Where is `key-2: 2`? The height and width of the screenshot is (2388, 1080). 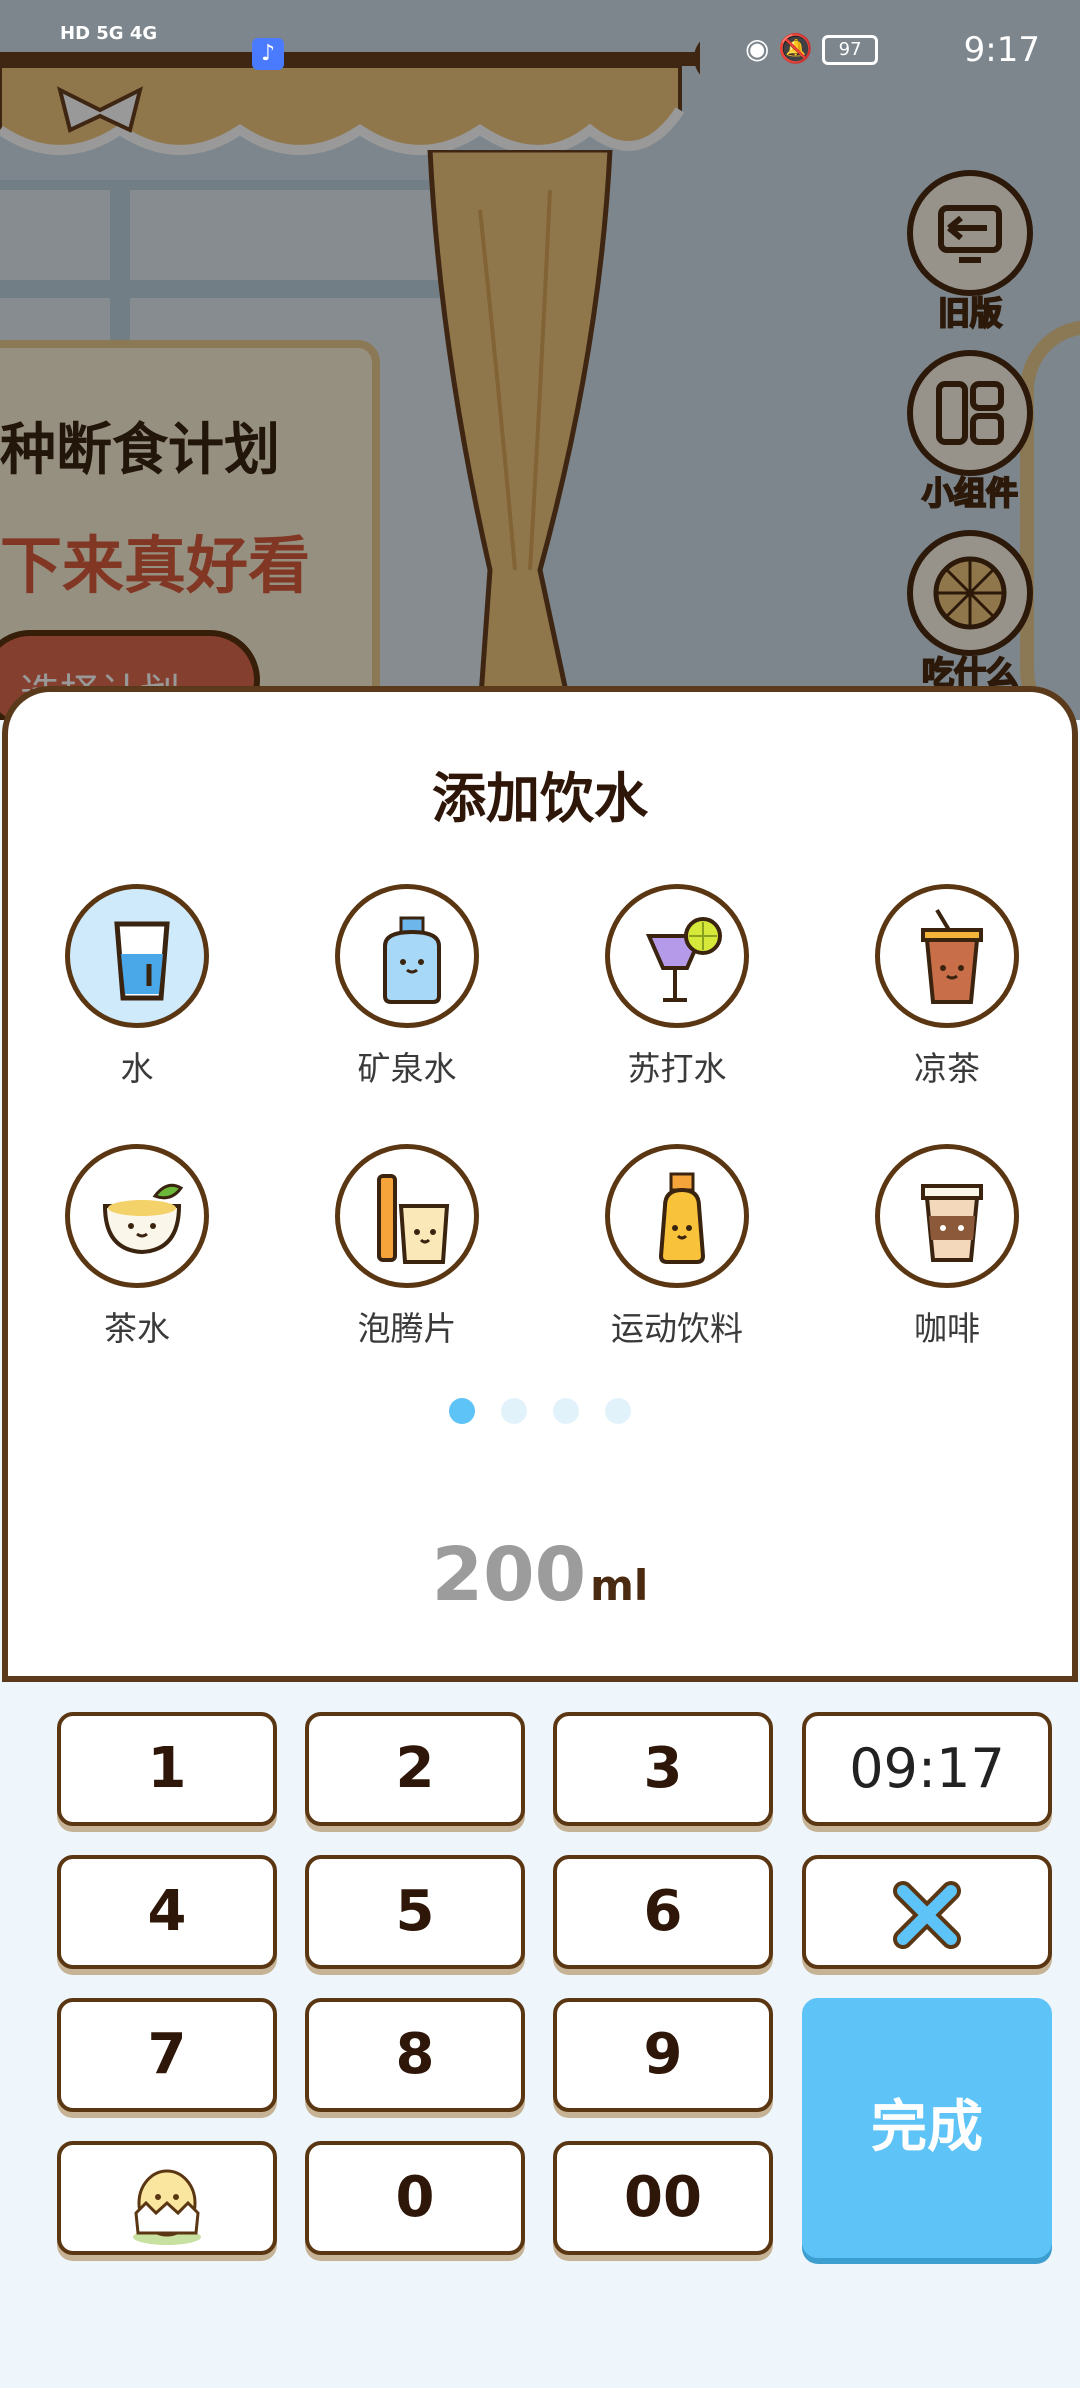
key-2: 2 is located at coordinates (415, 1769).